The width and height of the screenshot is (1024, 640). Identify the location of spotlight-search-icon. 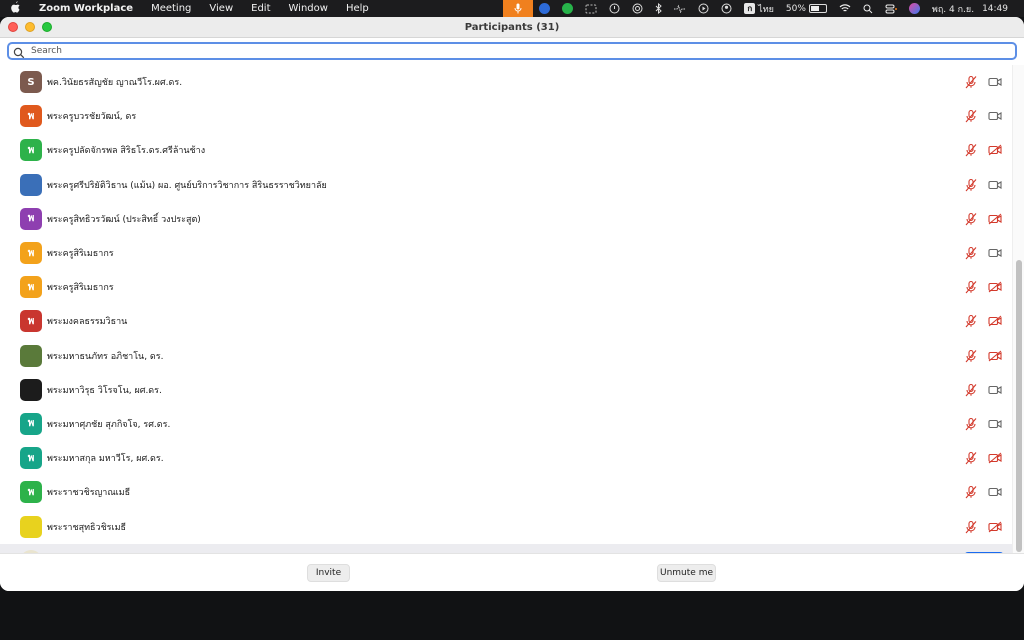
(868, 9).